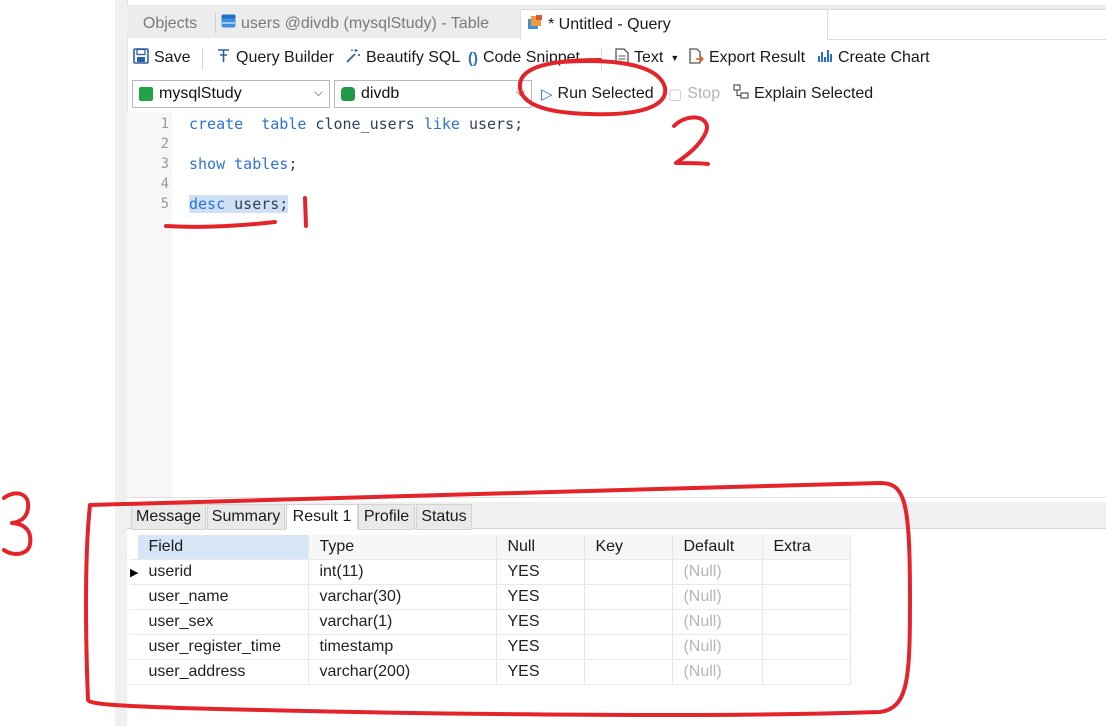  Describe the element at coordinates (535, 24) in the screenshot. I see `query-icon` at that location.